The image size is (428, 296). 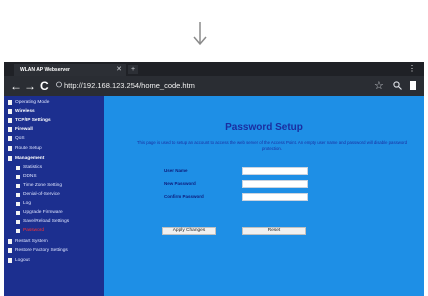 What do you see at coordinates (176, 170) in the screenshot?
I see `user-name-label: User Name` at bounding box center [176, 170].